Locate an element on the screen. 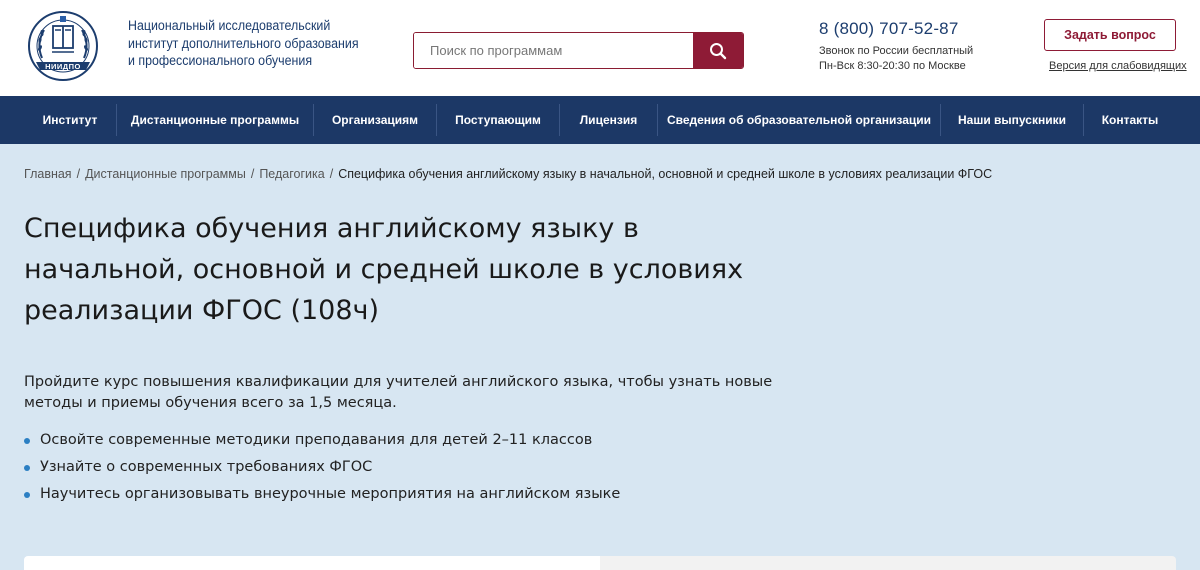 Image resolution: width=1200 pixels, height=570 pixels. breadcrumb-pedagogy: Педагогика is located at coordinates (291, 174).